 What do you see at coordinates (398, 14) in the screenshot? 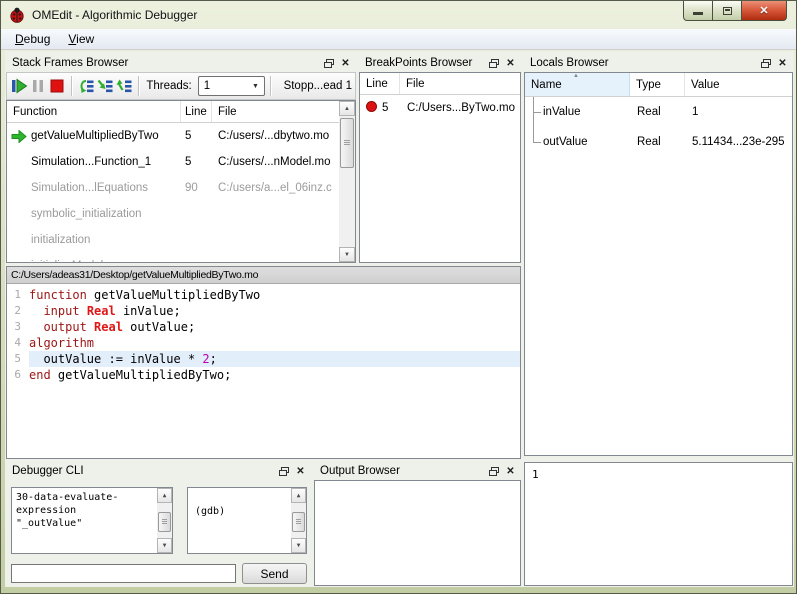
I see `title-bar: OMEdit - Algorithmic Debugger ✕` at bounding box center [398, 14].